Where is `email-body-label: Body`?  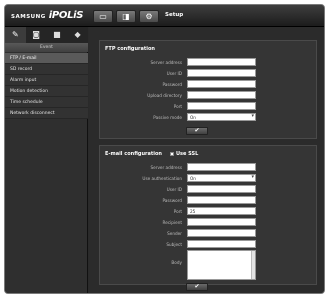
email-body-label: Body is located at coordinates (176, 262).